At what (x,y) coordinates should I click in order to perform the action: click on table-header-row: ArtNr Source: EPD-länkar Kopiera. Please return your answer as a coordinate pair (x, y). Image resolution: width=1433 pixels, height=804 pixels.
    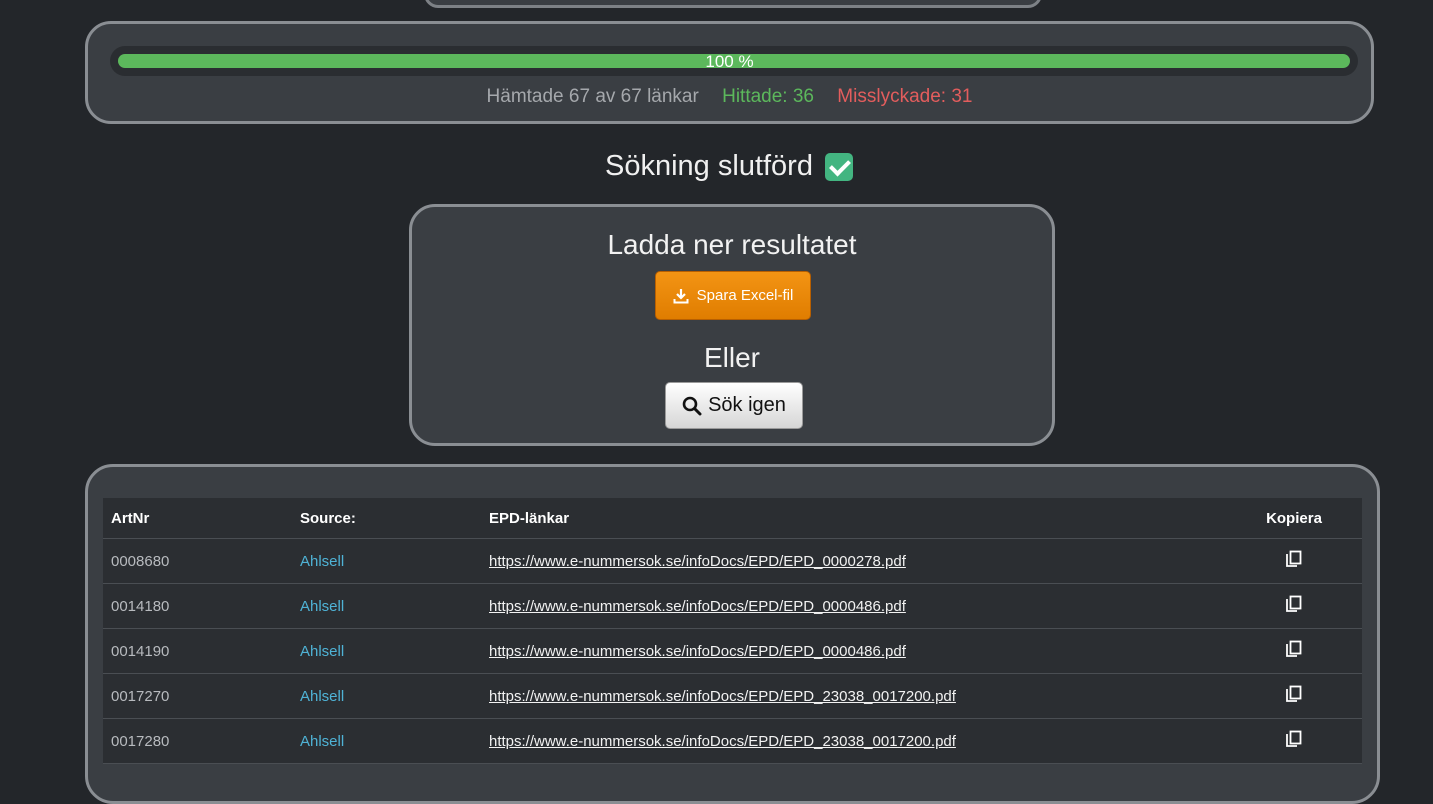
    Looking at the image, I should click on (732, 518).